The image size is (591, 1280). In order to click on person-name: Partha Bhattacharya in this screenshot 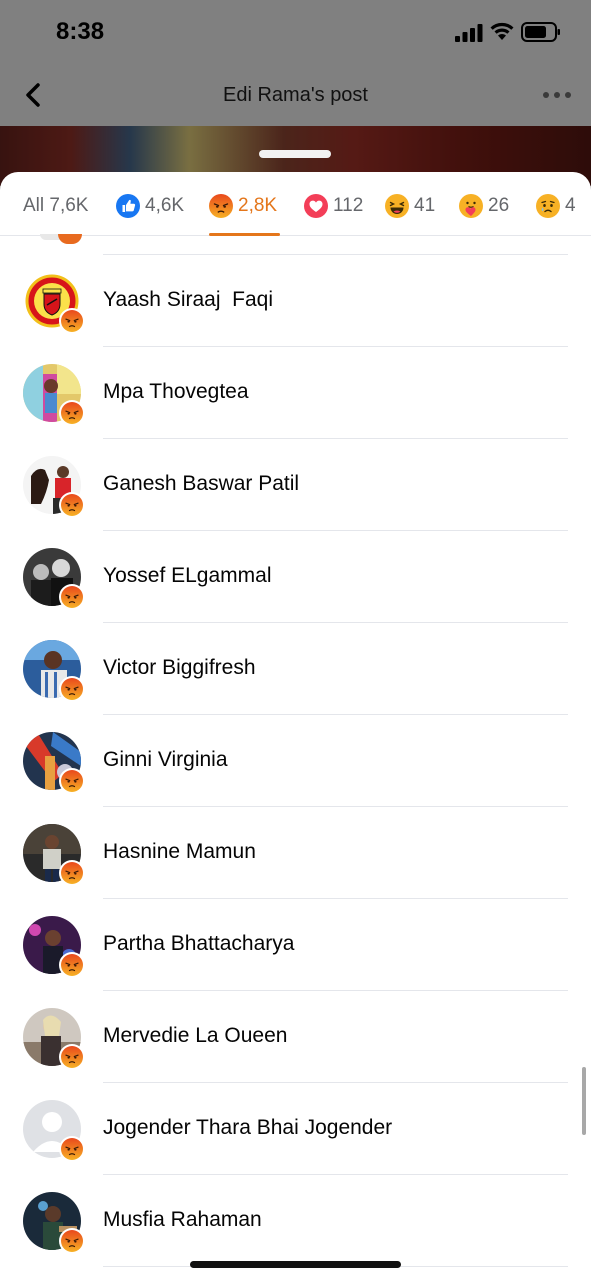, I will do `click(198, 944)`.